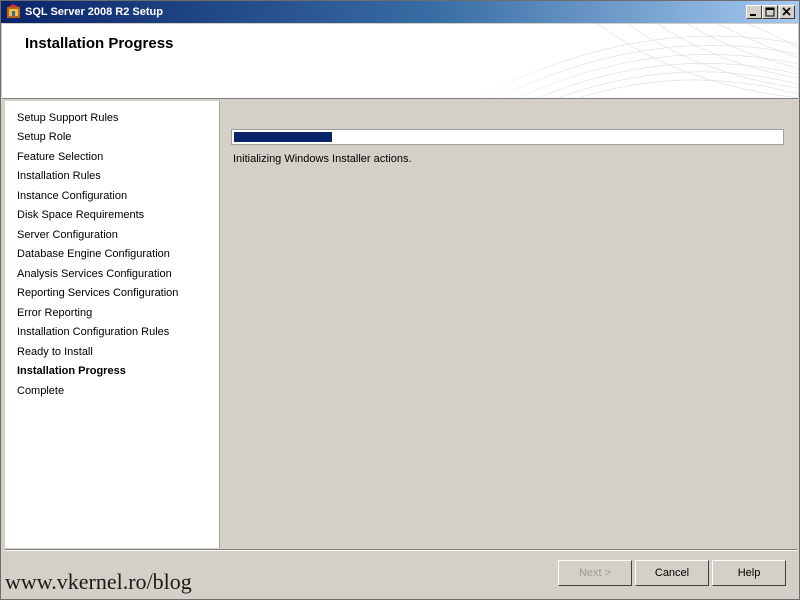 This screenshot has height=600, width=800. Describe the element at coordinates (400, 98) in the screenshot. I see `header-divider` at that location.